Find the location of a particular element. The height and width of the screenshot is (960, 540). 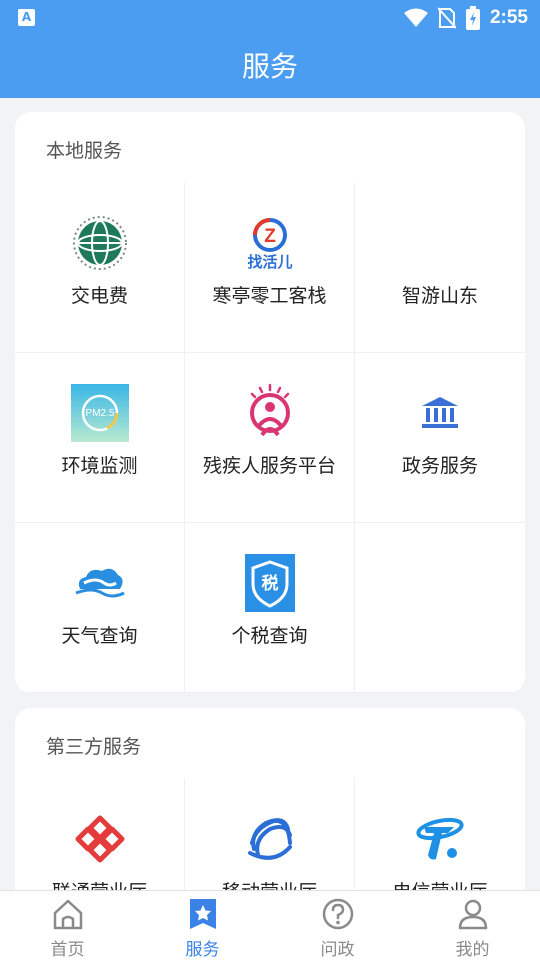

china-telecom-icon is located at coordinates (440, 839).